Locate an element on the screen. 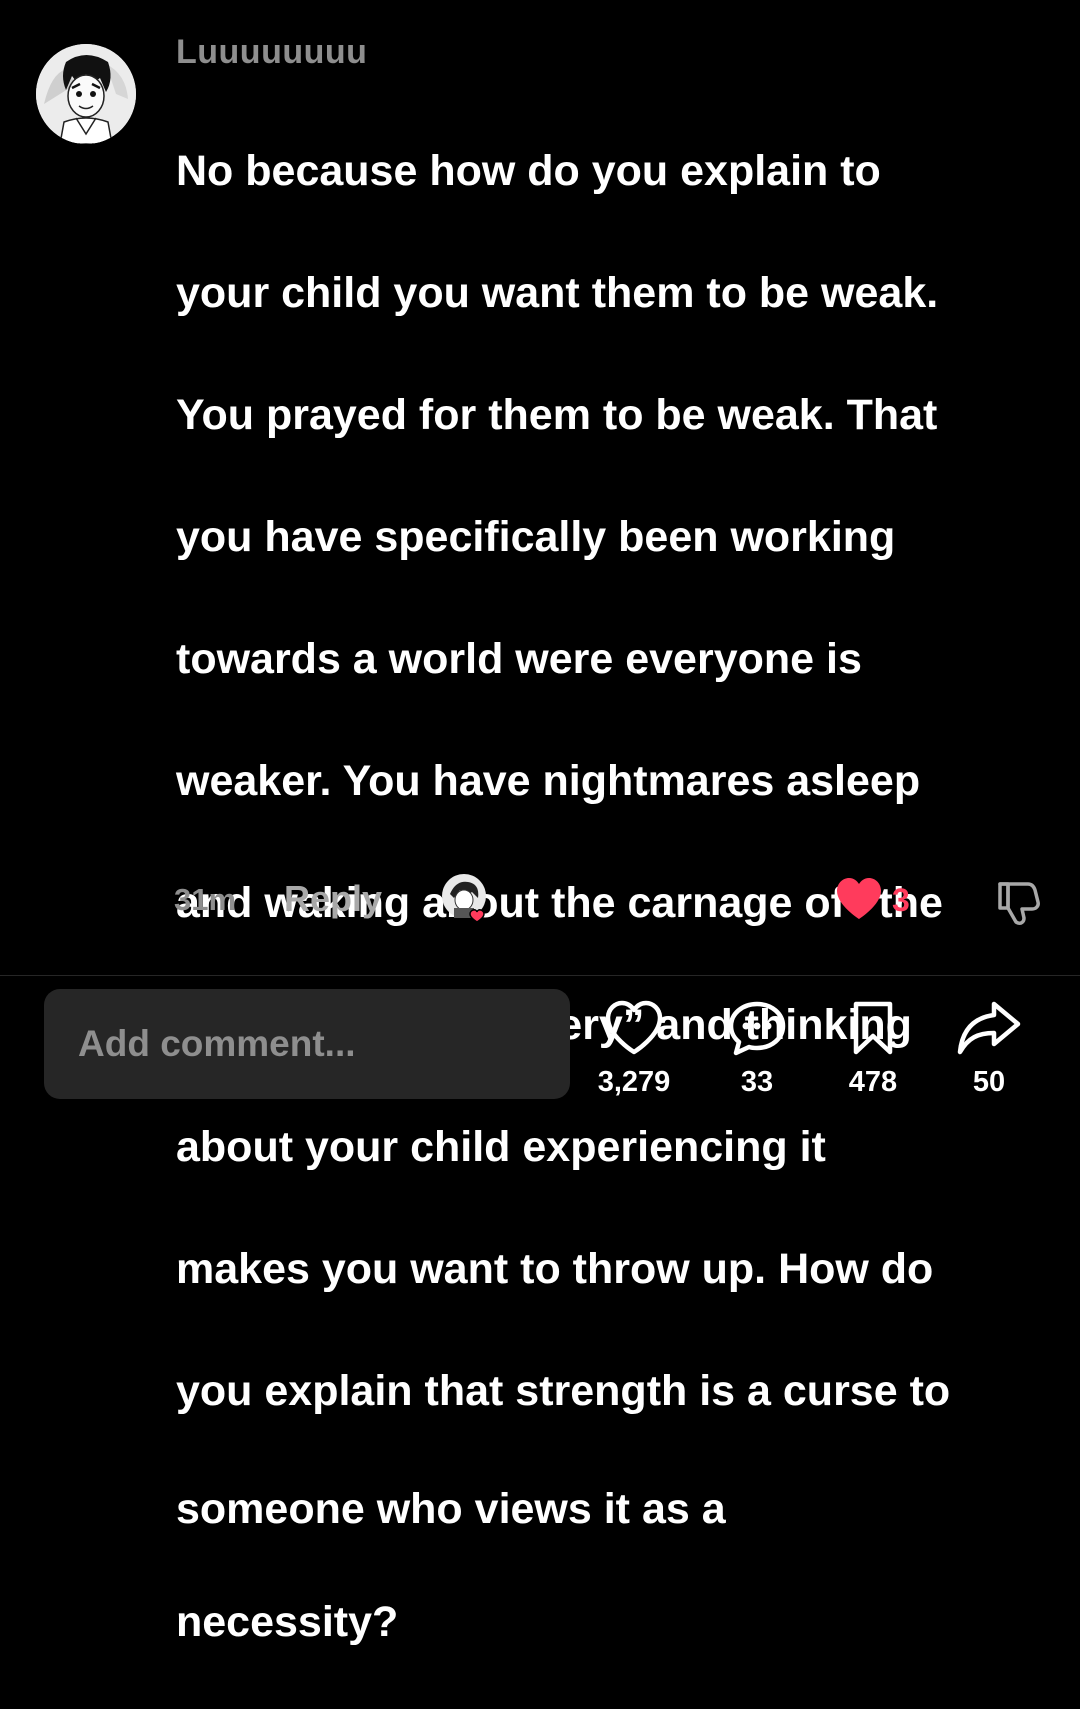  heart-icon is located at coordinates (859, 899).